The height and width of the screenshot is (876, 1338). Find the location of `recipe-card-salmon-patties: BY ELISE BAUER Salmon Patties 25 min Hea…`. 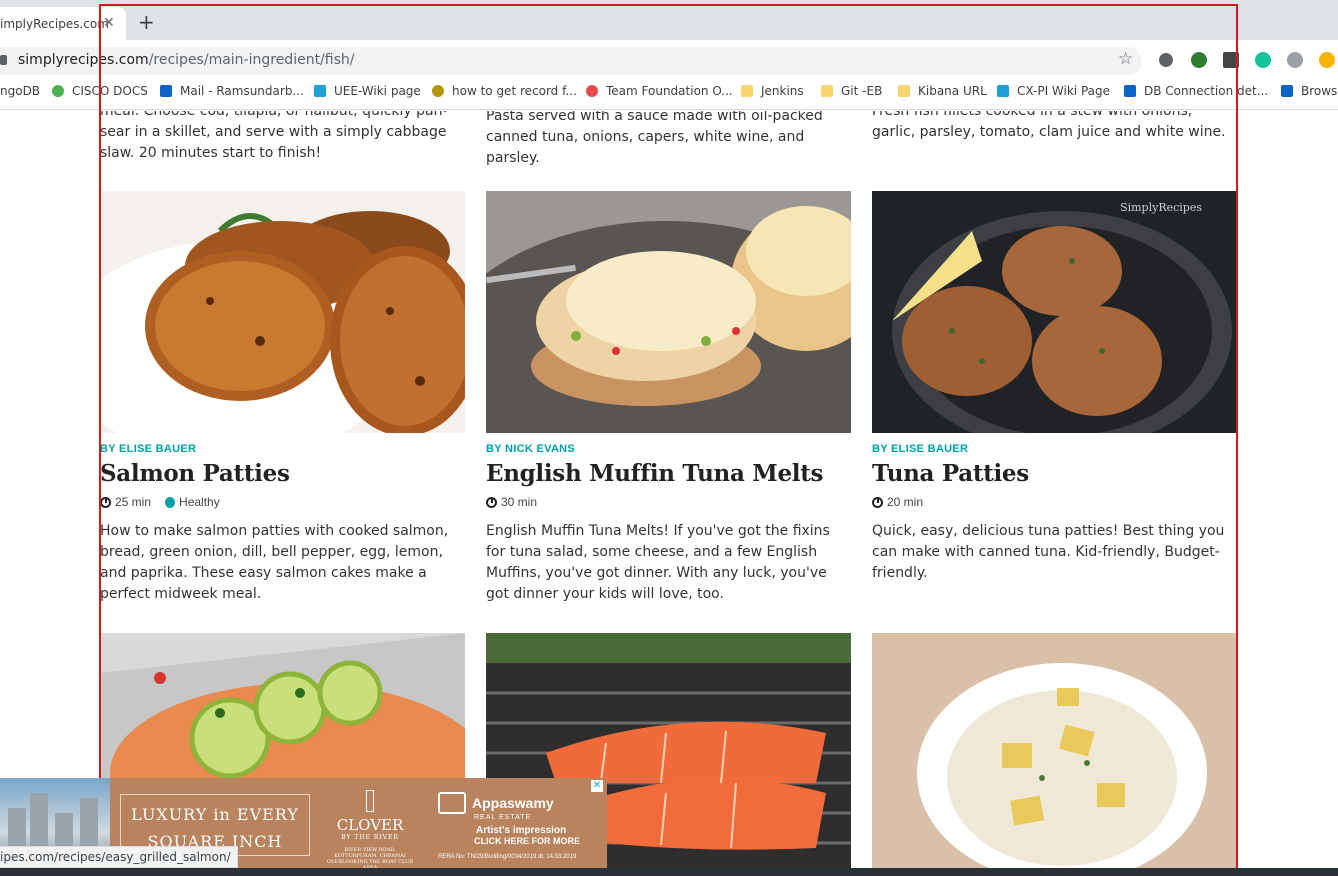

recipe-card-salmon-patties: BY ELISE BAUER Salmon Patties 25 min Hea… is located at coordinates (282, 524).